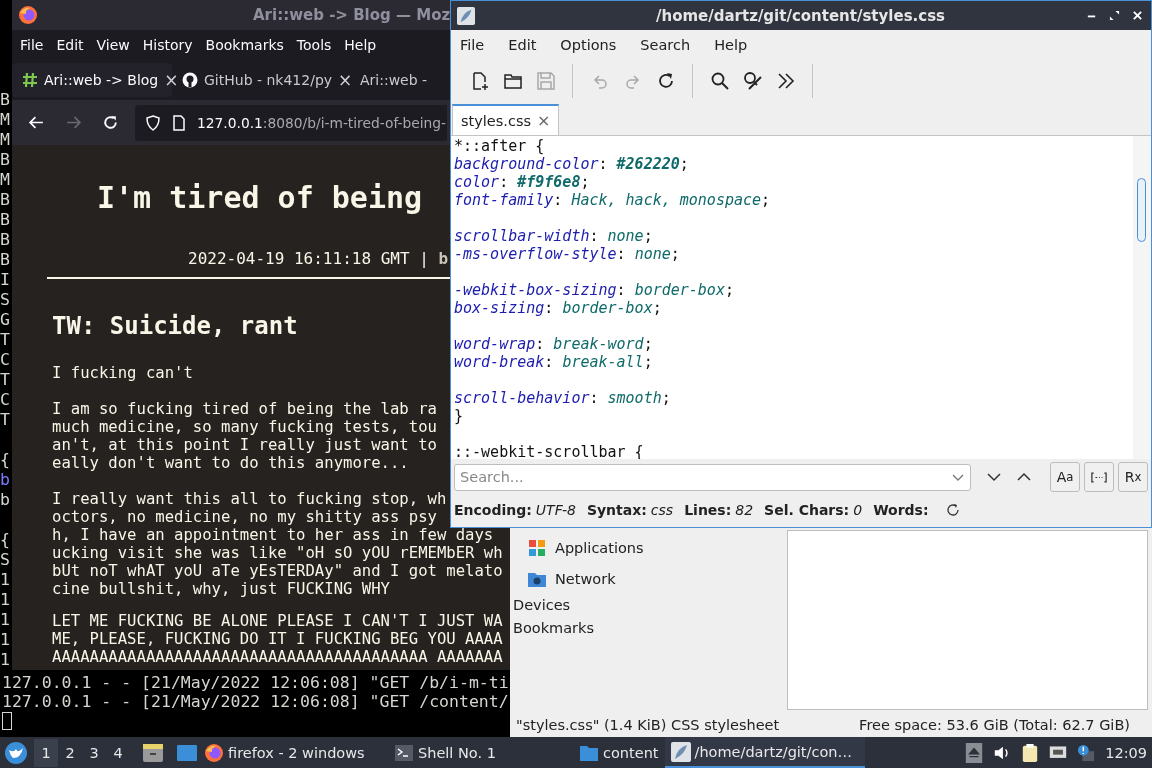 The image size is (1152, 768). What do you see at coordinates (1141, 210) in the screenshot?
I see `scrollbar-thumb` at bounding box center [1141, 210].